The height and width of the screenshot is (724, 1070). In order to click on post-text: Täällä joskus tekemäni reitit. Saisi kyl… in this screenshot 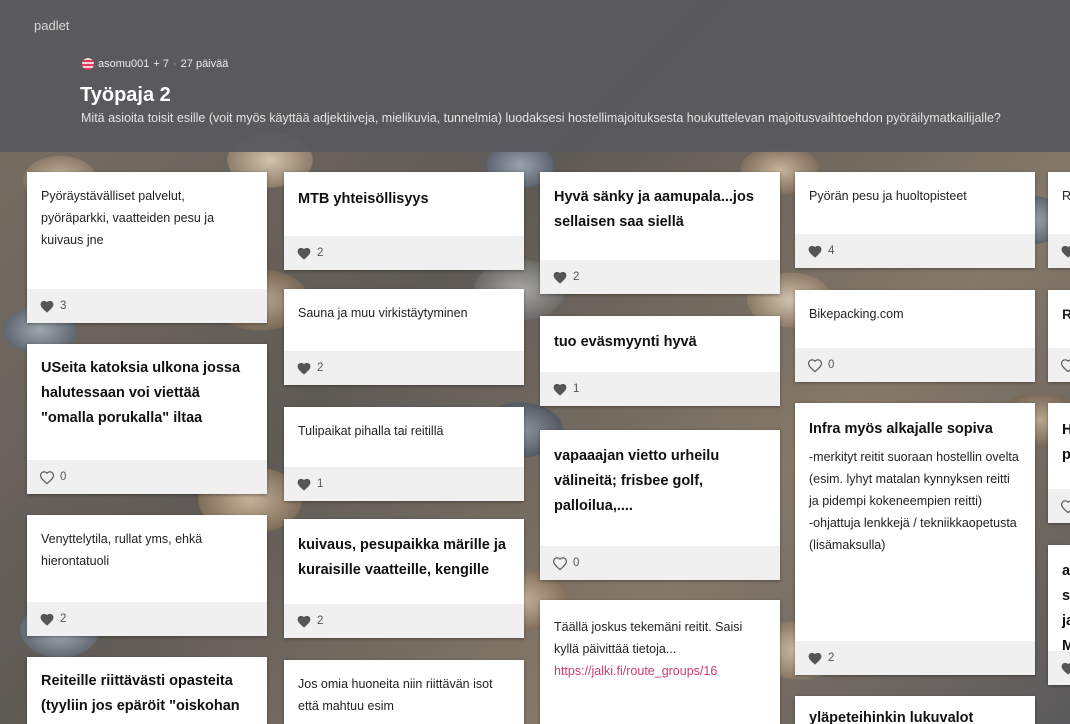, I will do `click(660, 647)`.